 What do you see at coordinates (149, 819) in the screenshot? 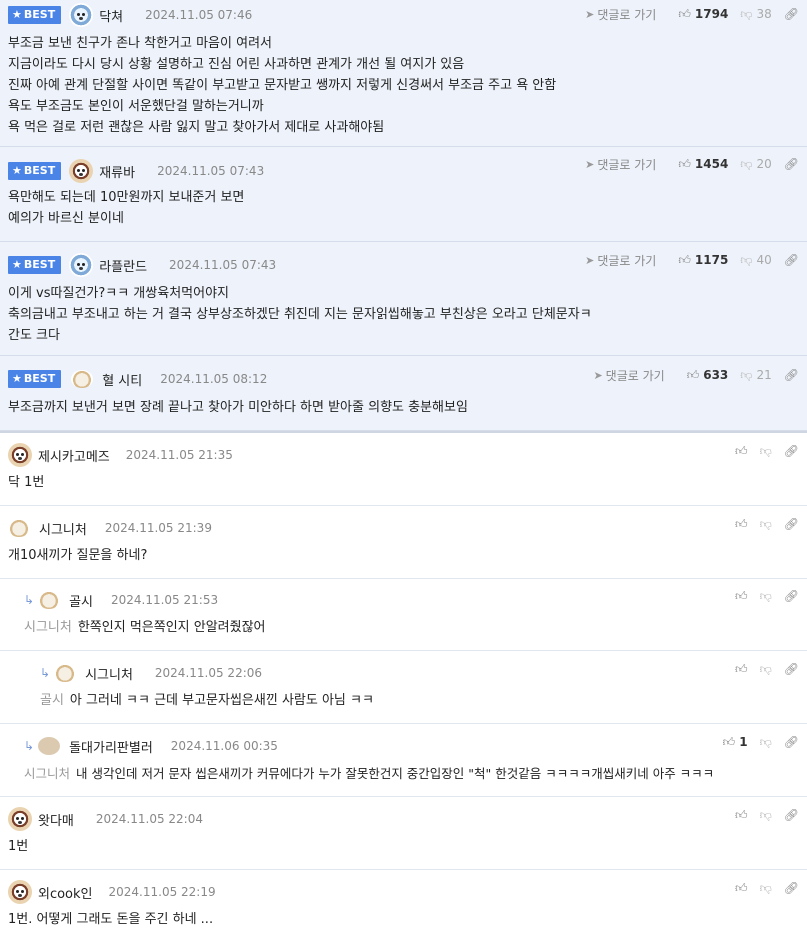
I see `timestamp: 2024.11.05 22:04` at bounding box center [149, 819].